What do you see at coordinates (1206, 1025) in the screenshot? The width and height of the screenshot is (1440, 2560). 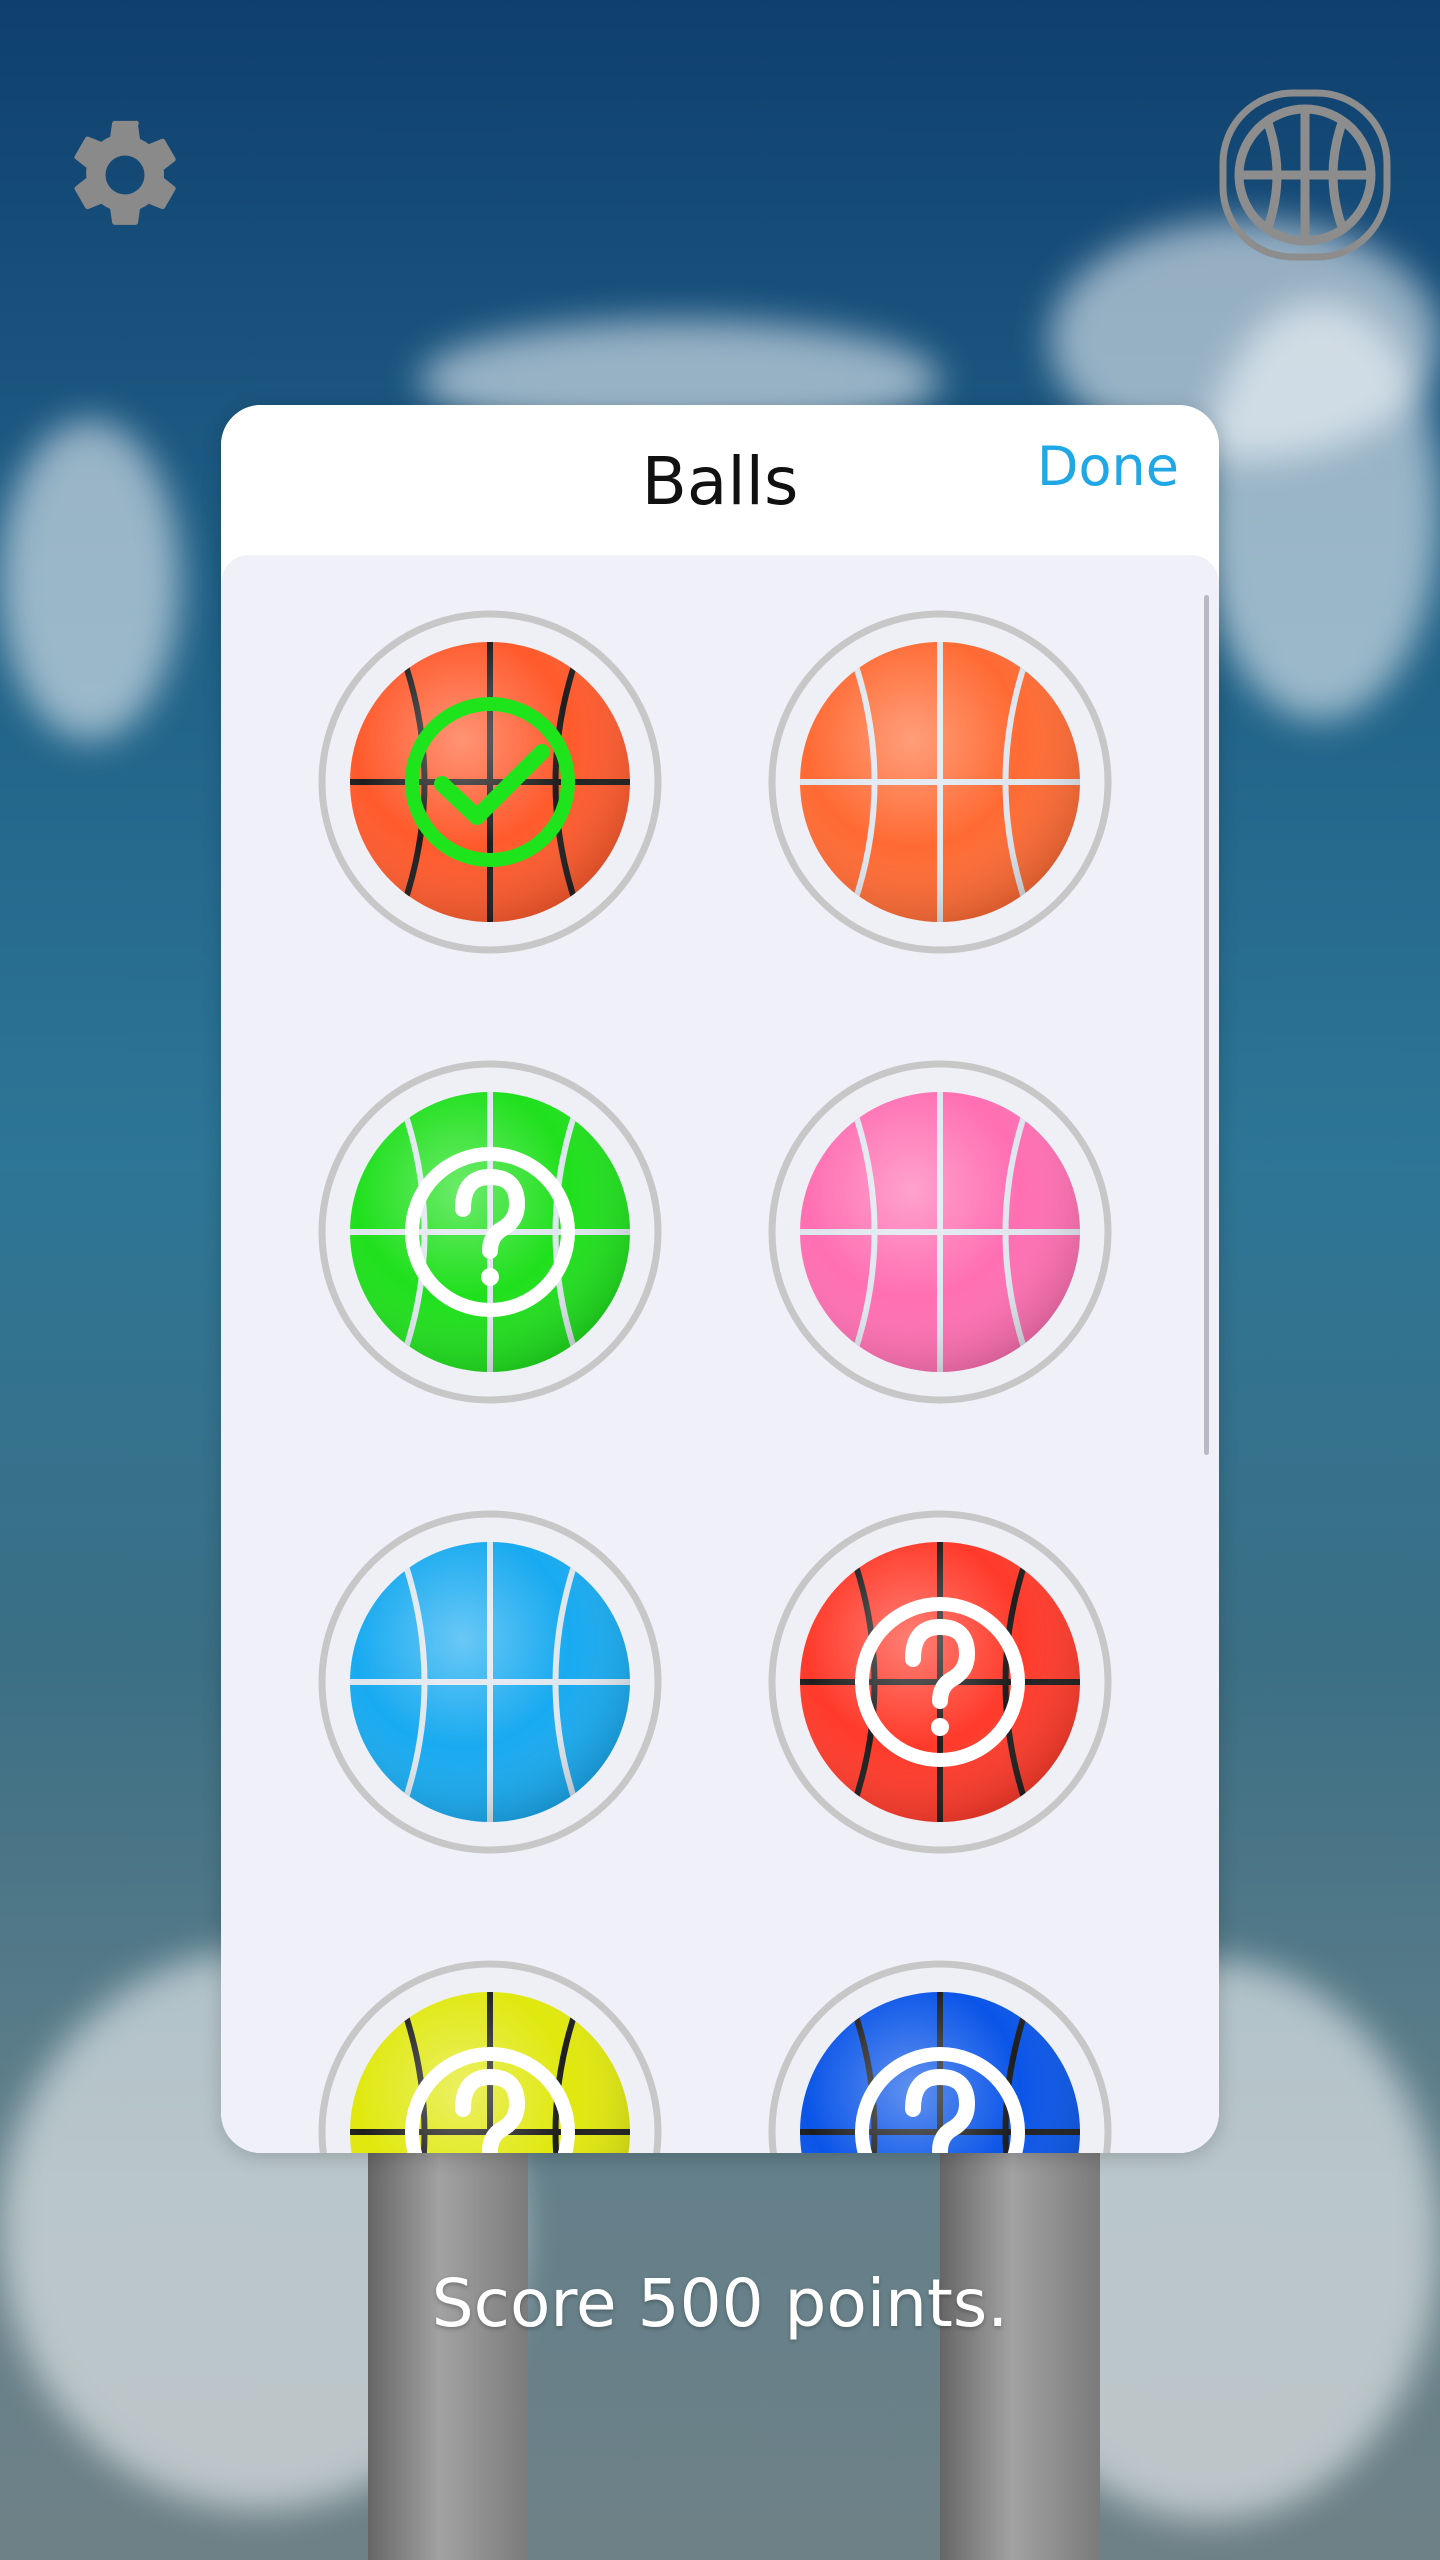 I see `scrollbar` at bounding box center [1206, 1025].